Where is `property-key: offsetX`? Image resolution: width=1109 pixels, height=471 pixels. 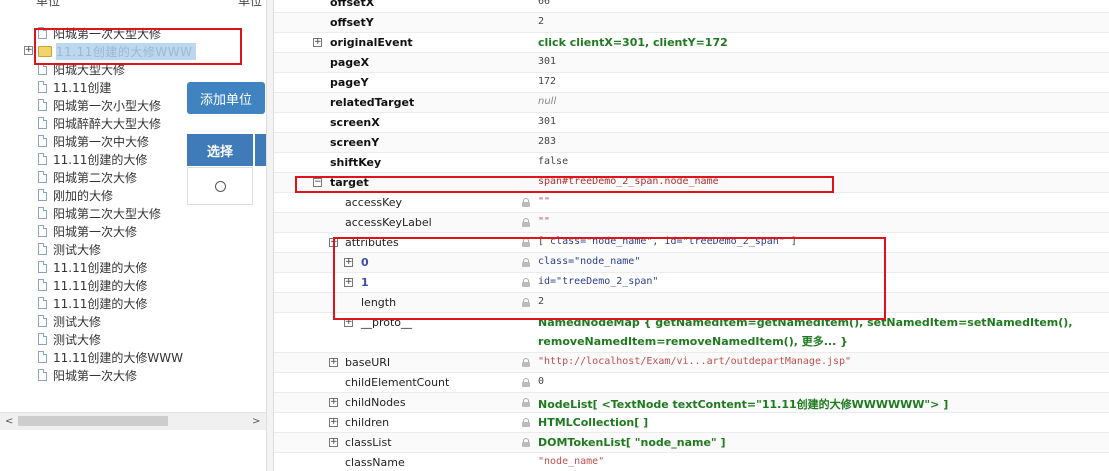 property-key: offsetX is located at coordinates (352, 4).